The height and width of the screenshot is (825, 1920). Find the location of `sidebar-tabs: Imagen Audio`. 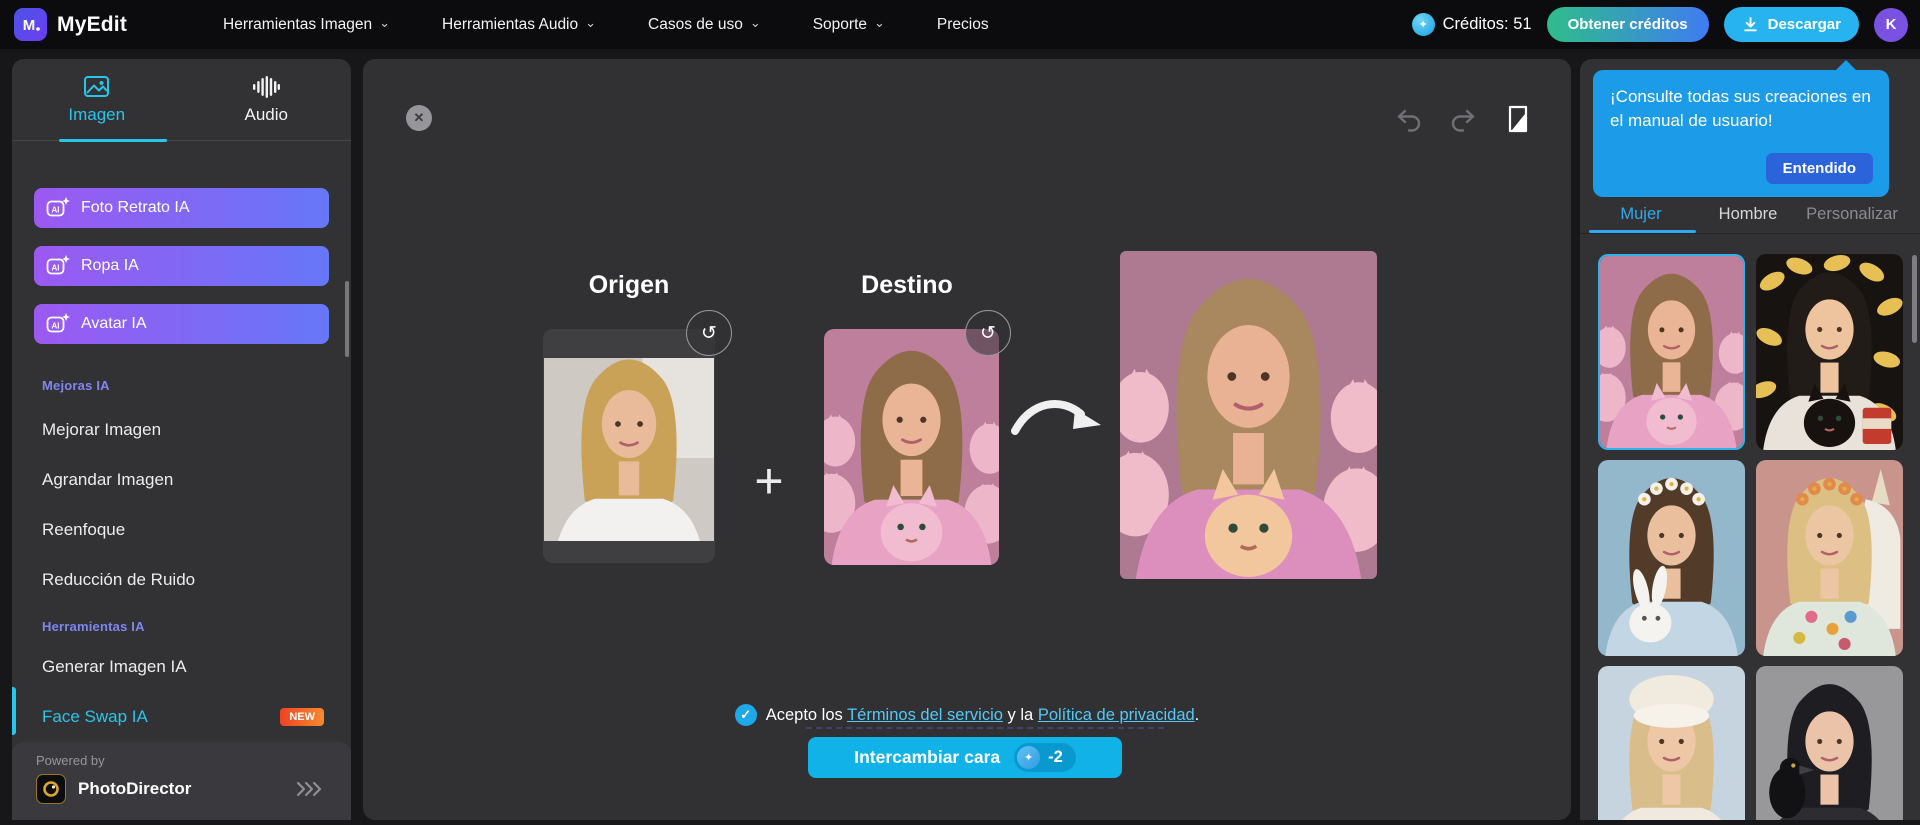

sidebar-tabs: Imagen Audio is located at coordinates (182, 100).